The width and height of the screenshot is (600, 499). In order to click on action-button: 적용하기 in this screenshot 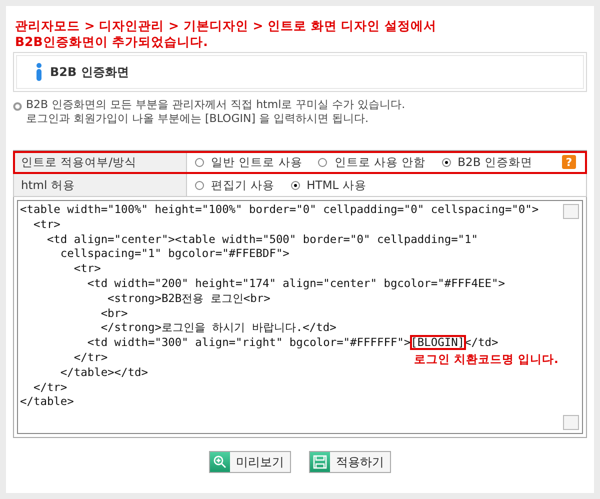, I will do `click(350, 462)`.